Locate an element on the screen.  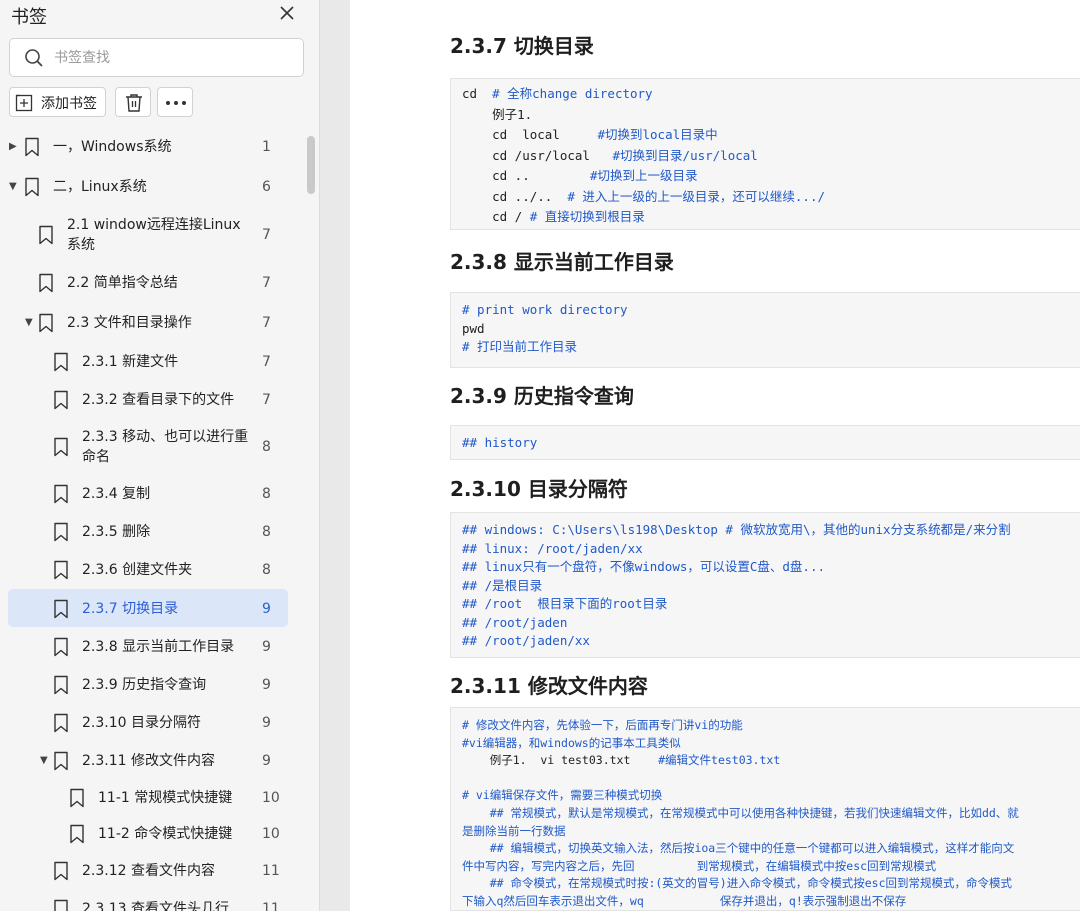
bookmark-page-number: 6 is located at coordinates (266, 187).